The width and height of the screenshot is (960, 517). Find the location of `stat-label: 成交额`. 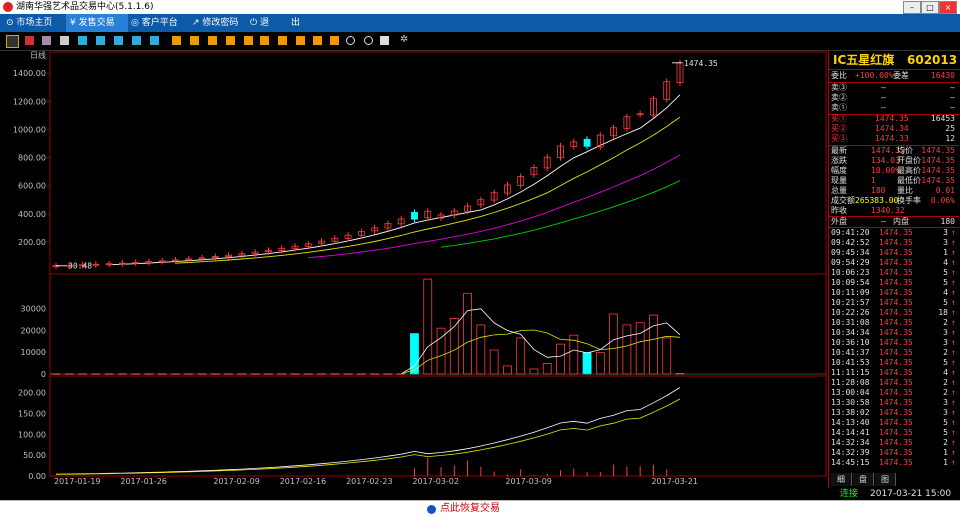

stat-label: 成交额 is located at coordinates (843, 200).